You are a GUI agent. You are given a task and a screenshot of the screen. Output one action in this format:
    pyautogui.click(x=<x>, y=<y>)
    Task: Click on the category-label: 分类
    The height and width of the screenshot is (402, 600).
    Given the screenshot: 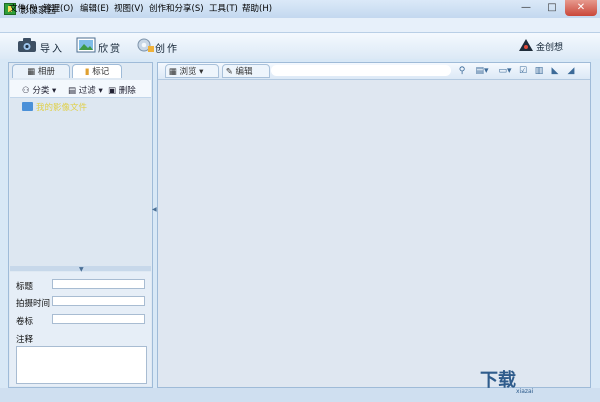 What is the action you would take?
    pyautogui.click(x=41, y=91)
    